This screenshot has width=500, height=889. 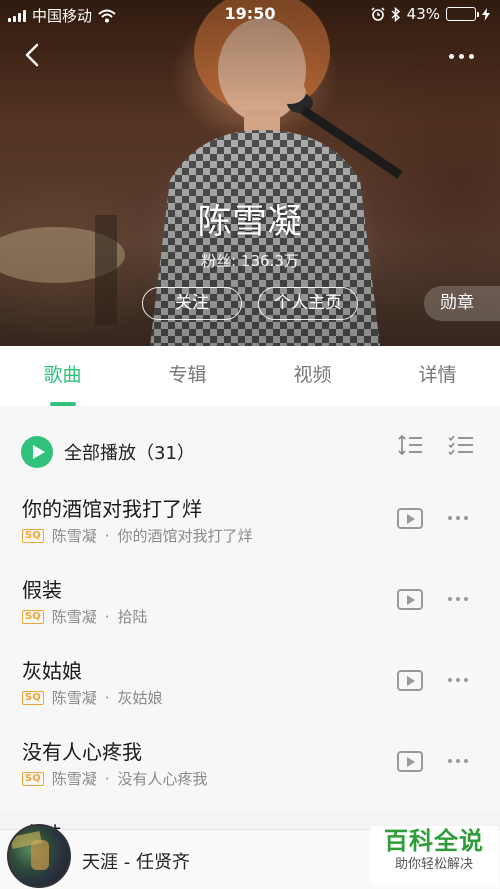 I want to click on song-meta: SQ 陈雪凝 · 拾陆, so click(x=85, y=616).